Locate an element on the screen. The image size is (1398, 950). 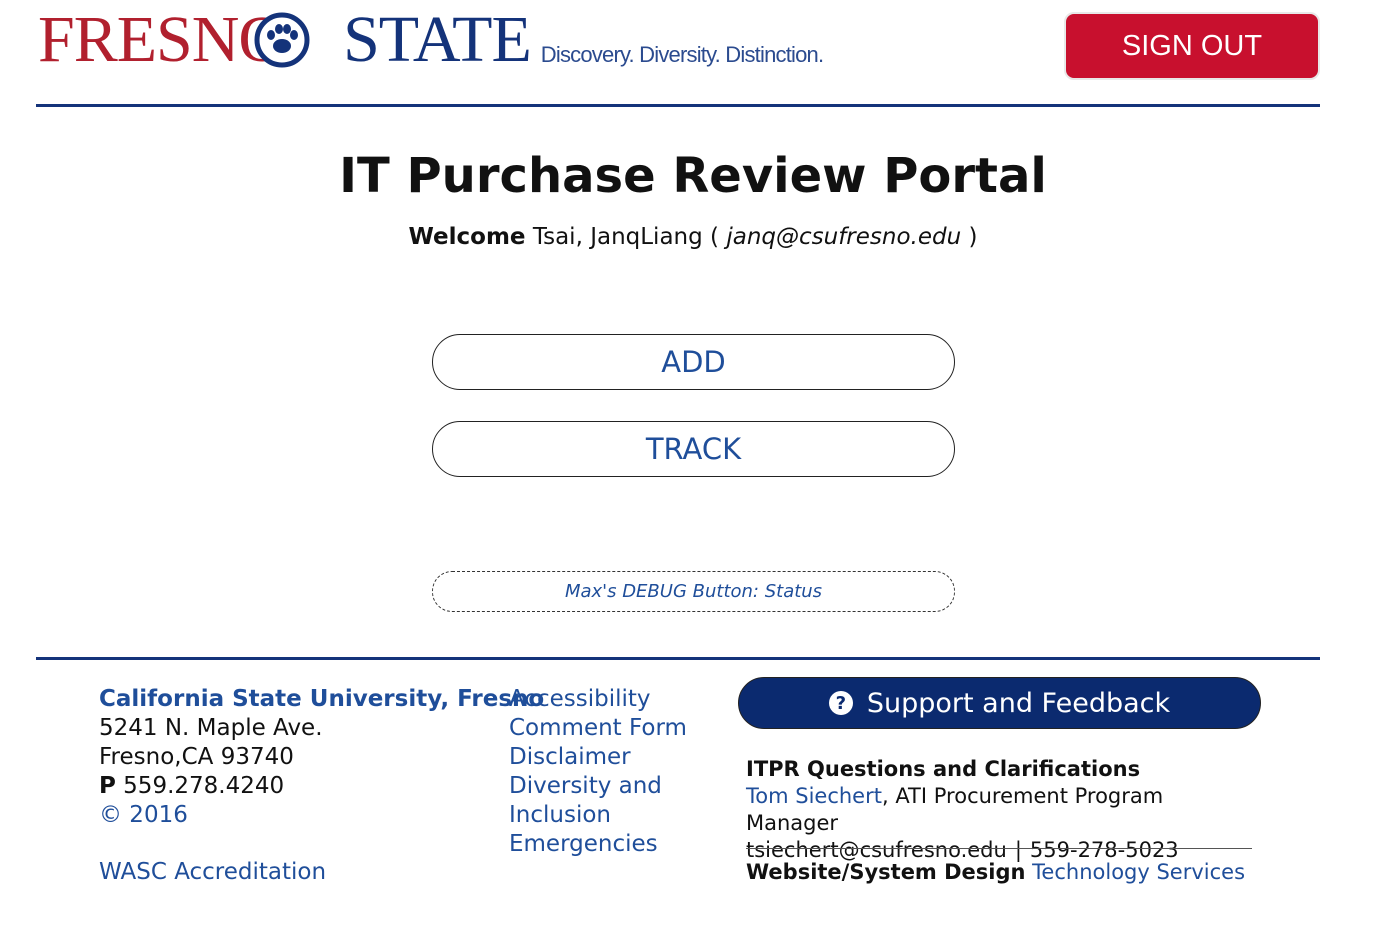
address-line-1: 5241 N. Maple Ave. is located at coordinates (211, 728).